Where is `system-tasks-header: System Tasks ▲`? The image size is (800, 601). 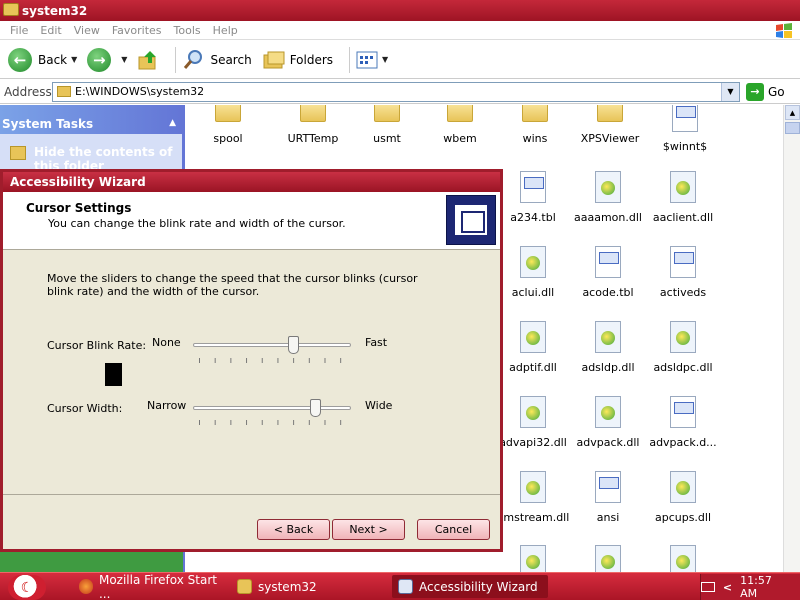 system-tasks-header: System Tasks ▲ is located at coordinates (91, 124).